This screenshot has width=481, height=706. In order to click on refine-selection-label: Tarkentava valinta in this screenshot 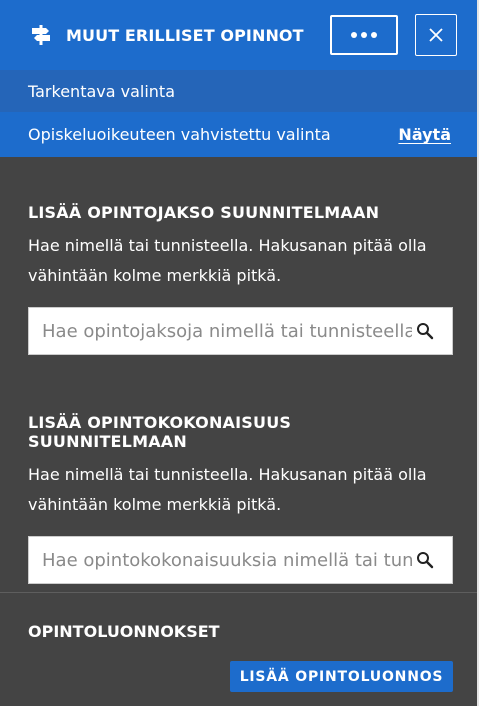, I will do `click(102, 91)`.